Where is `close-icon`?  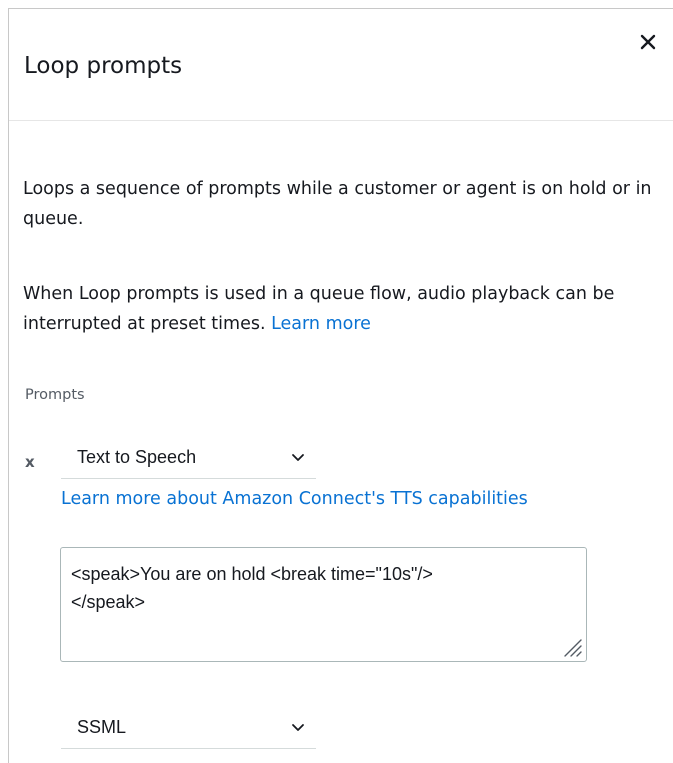 close-icon is located at coordinates (648, 42).